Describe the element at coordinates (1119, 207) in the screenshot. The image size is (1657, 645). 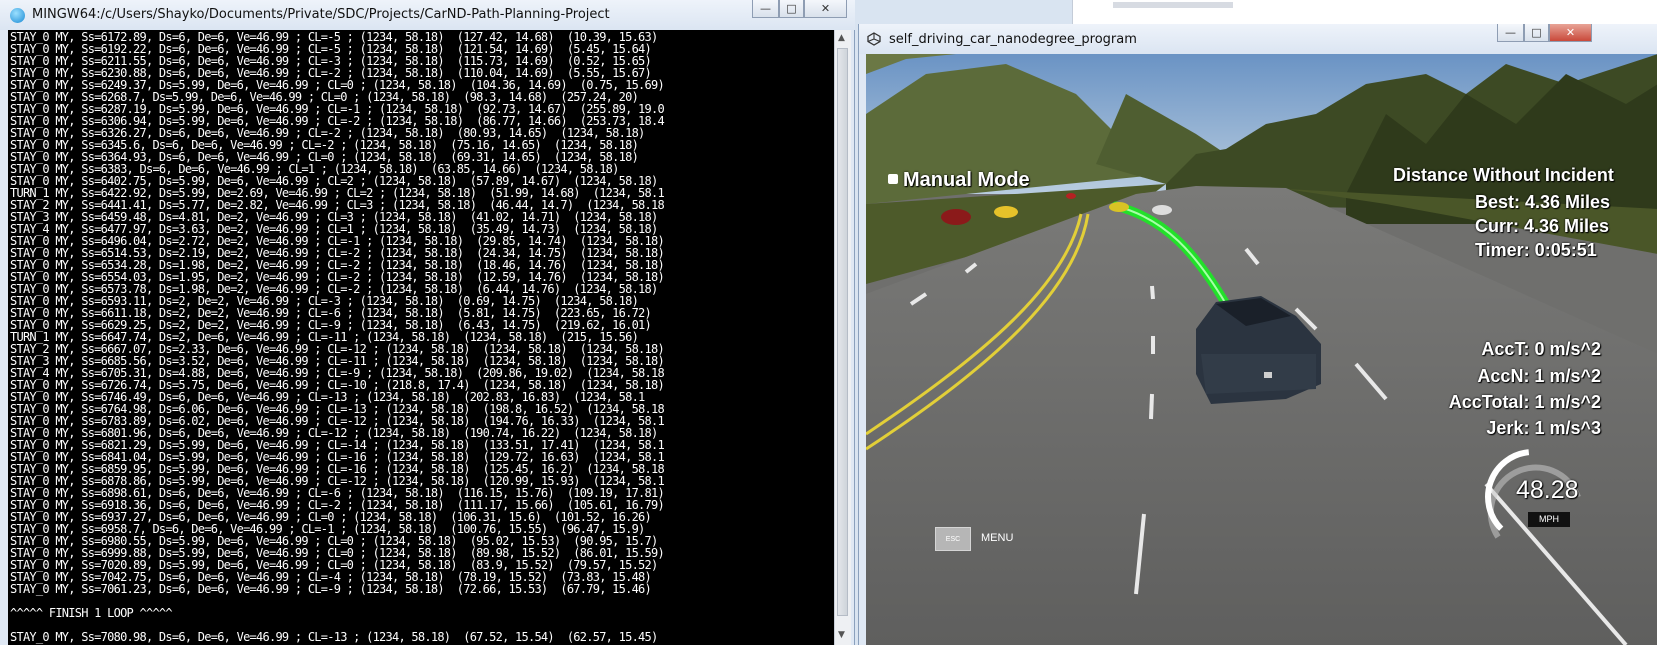
I see `car-yellow-far` at that location.